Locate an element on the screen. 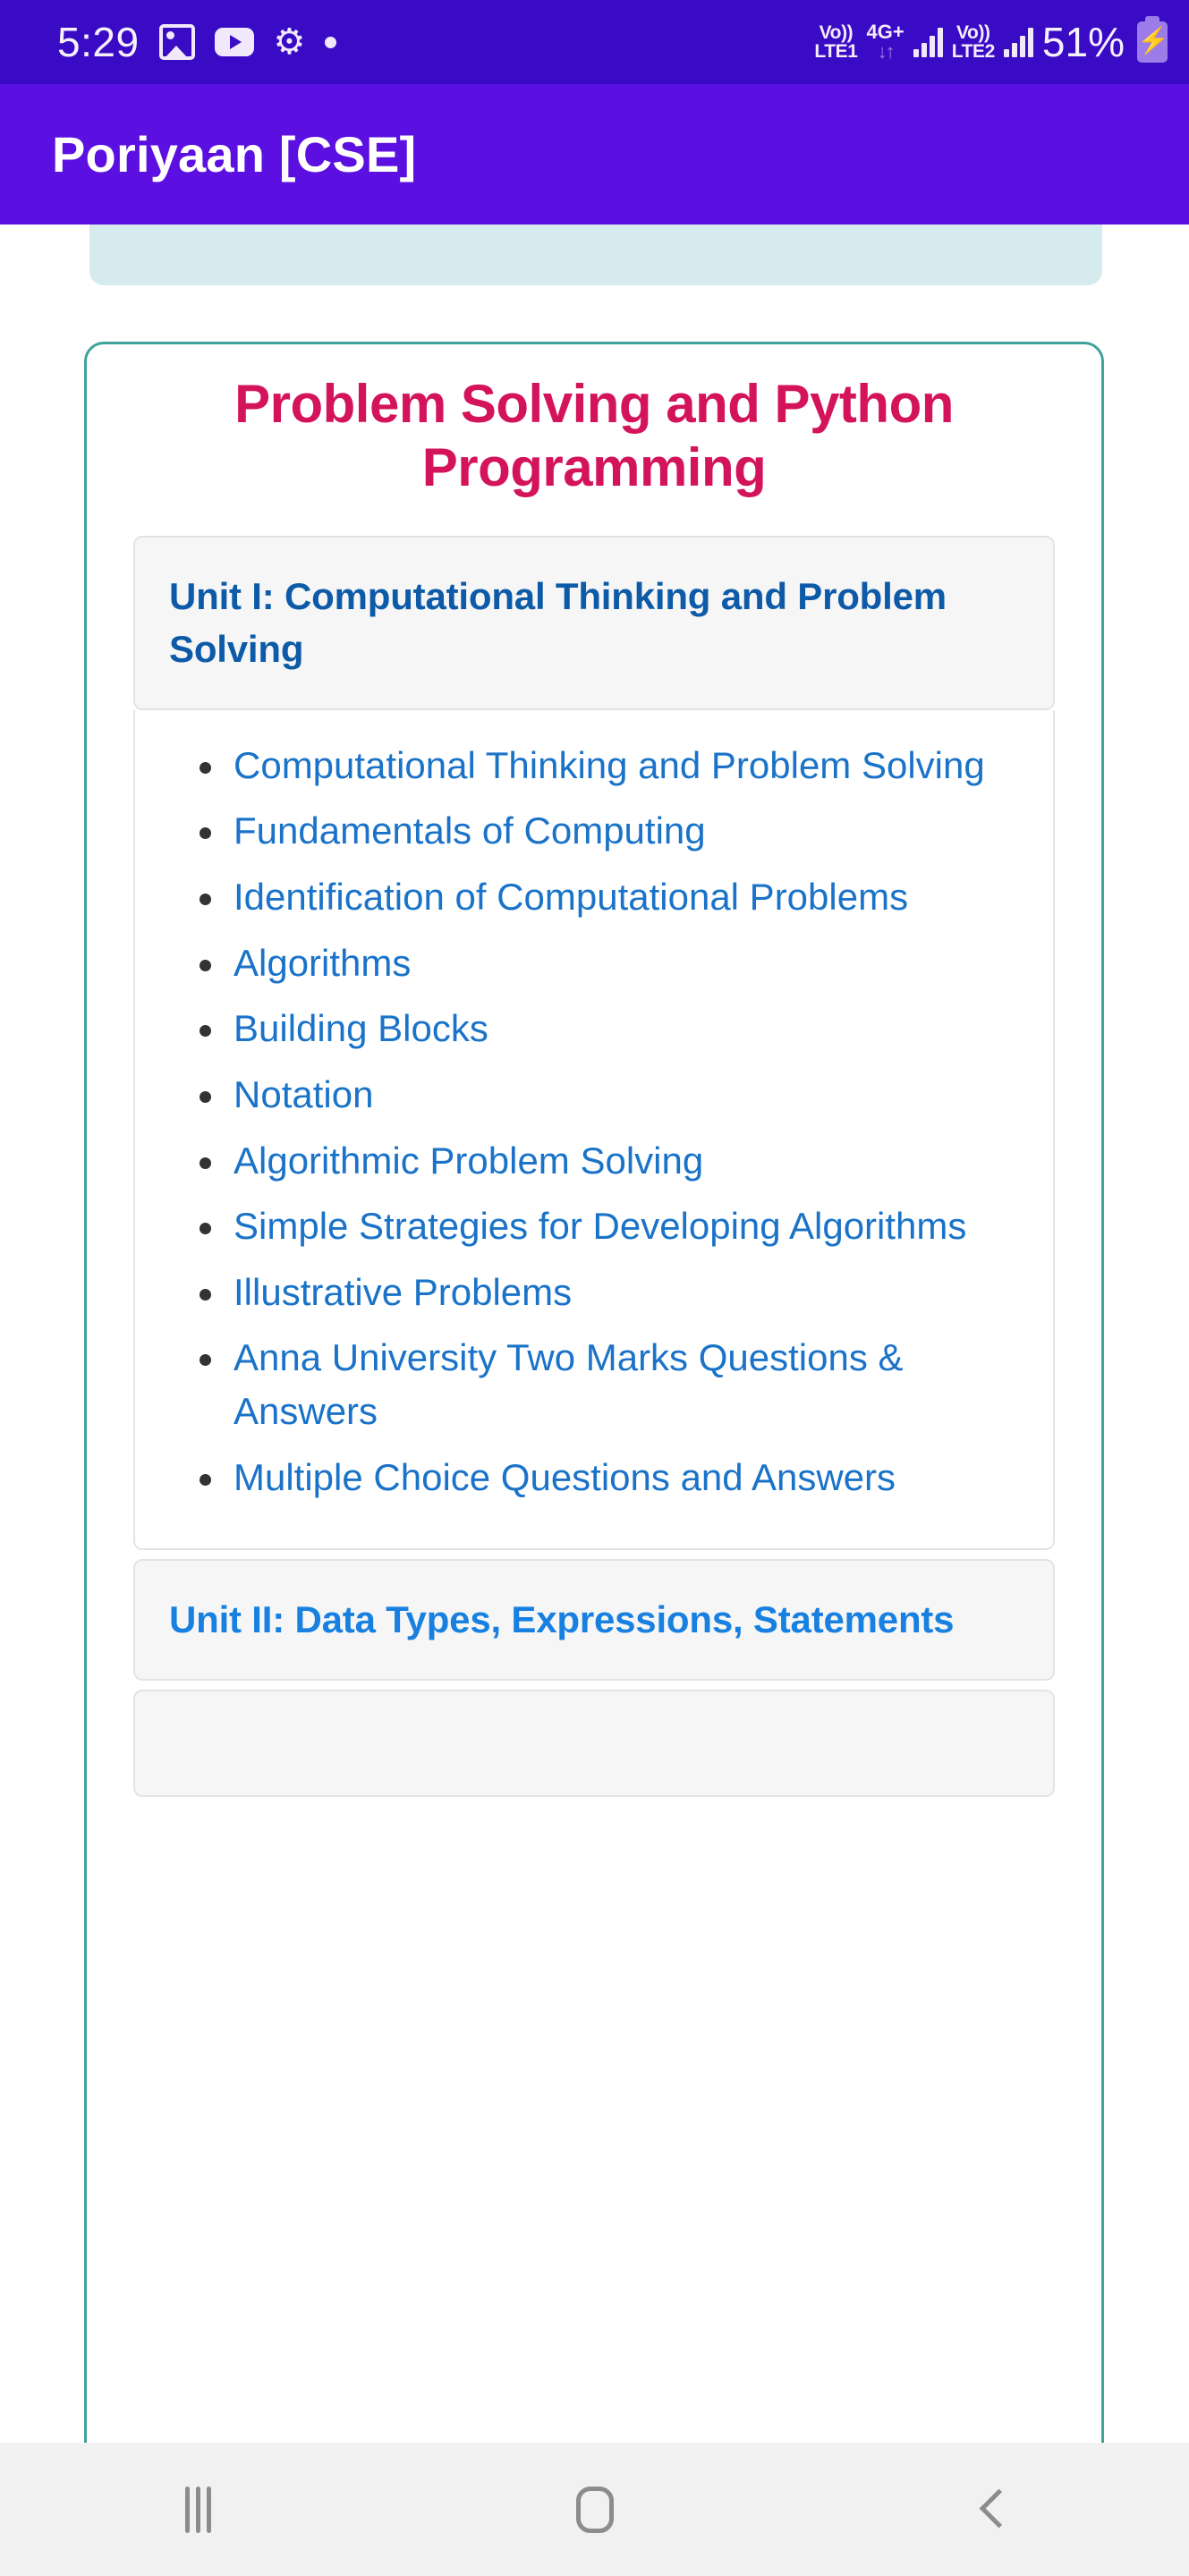 The image size is (1189, 2576). status-bar-clock: 5:29 is located at coordinates (98, 42).